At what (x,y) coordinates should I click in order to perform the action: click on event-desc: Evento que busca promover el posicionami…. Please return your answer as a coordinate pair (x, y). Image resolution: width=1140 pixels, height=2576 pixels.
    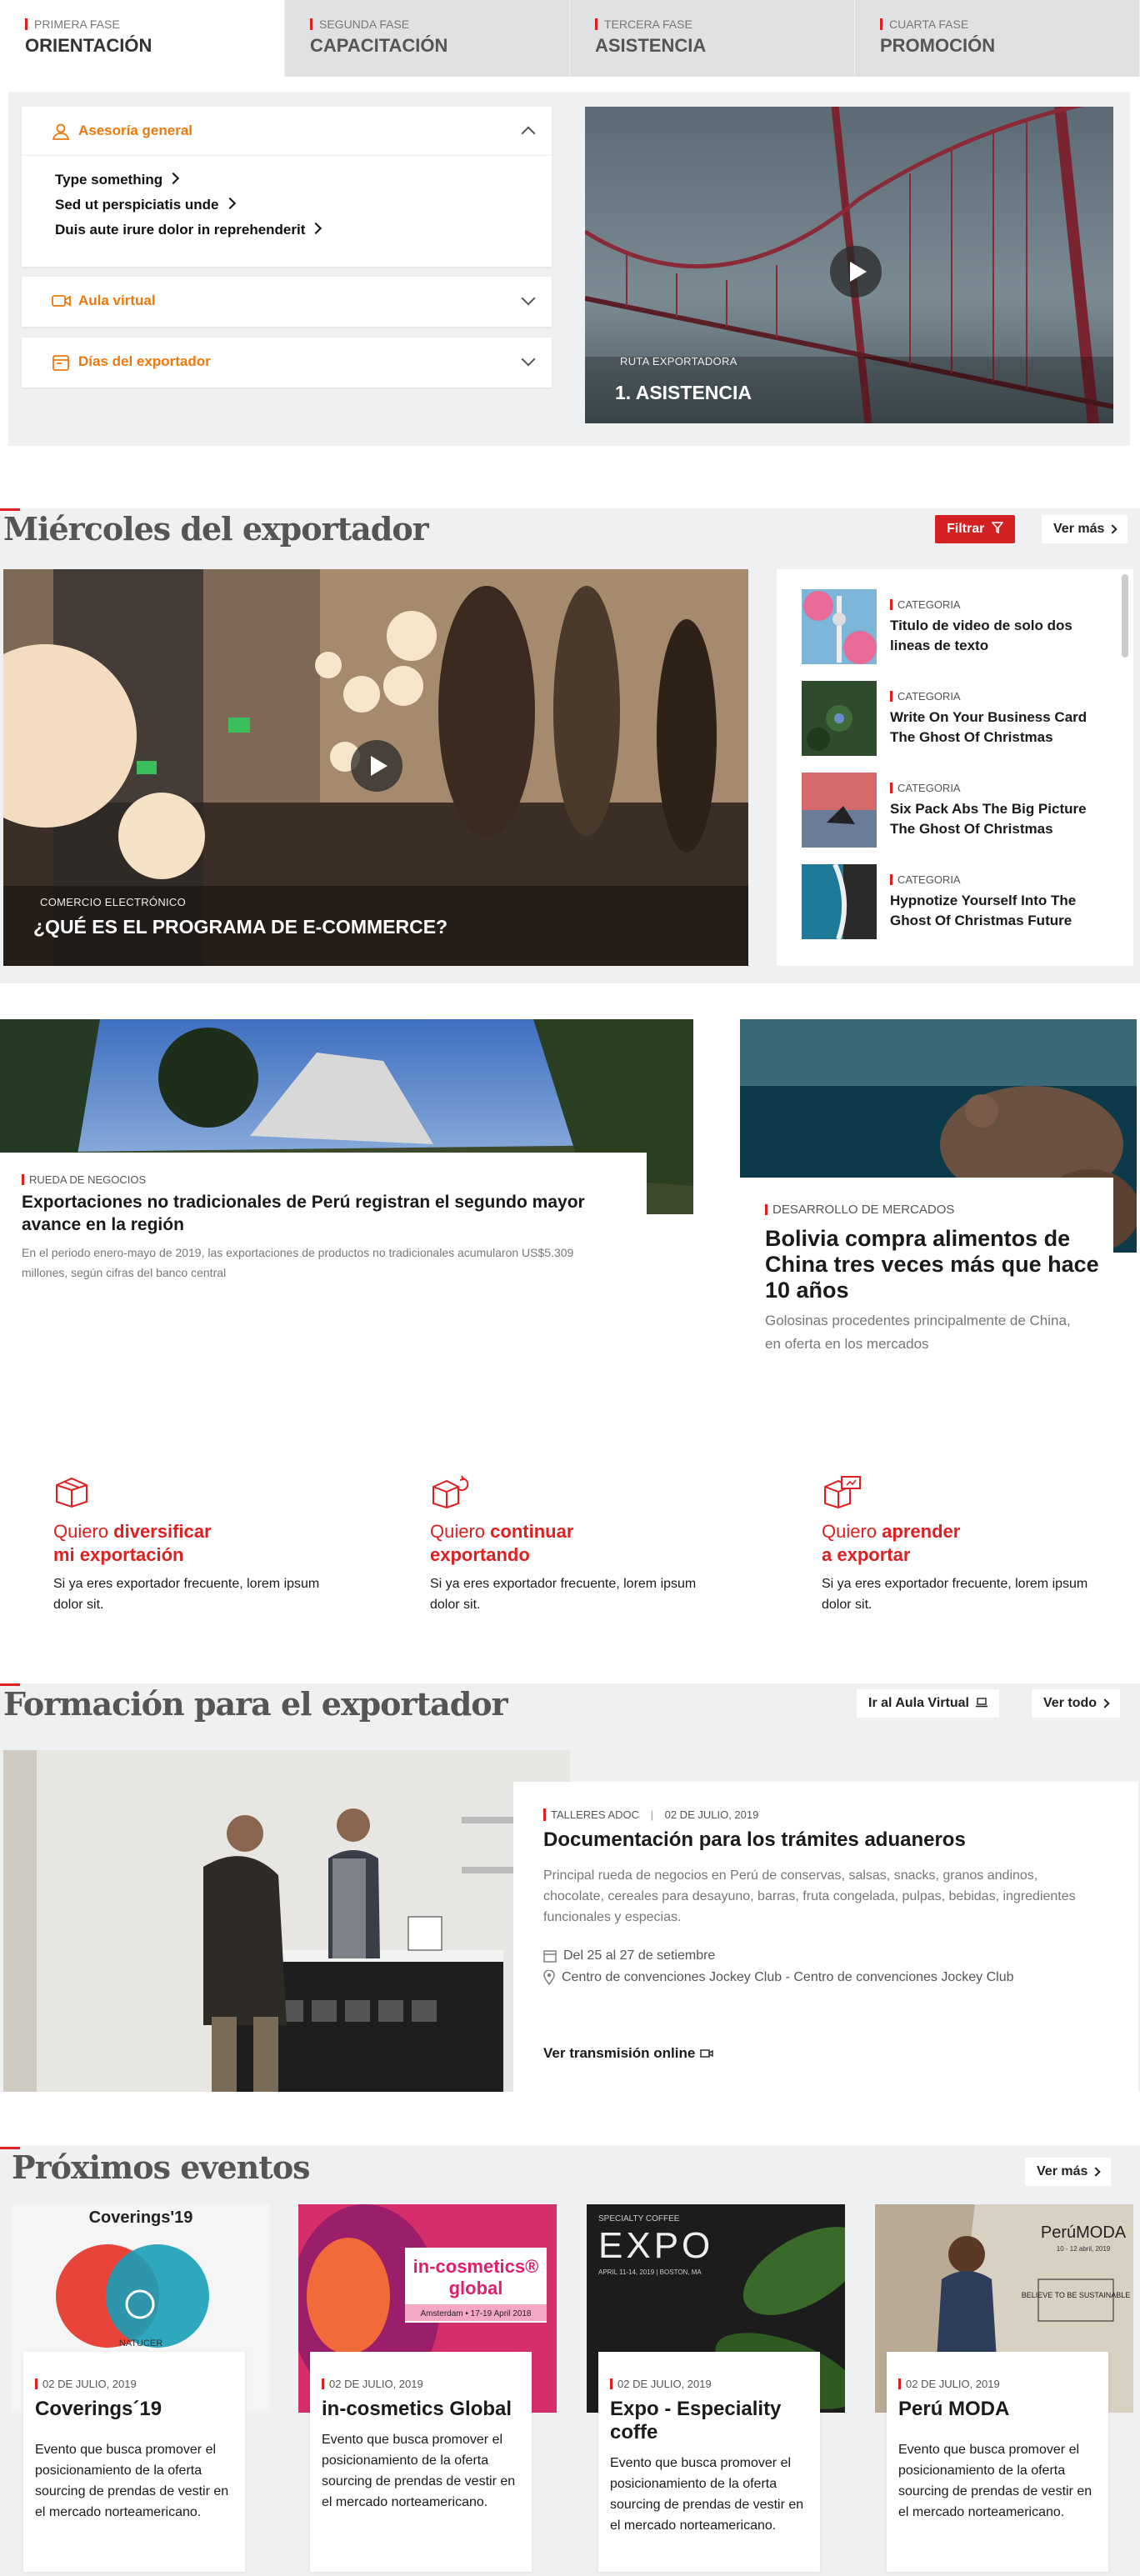
    Looking at the image, I should click on (995, 2481).